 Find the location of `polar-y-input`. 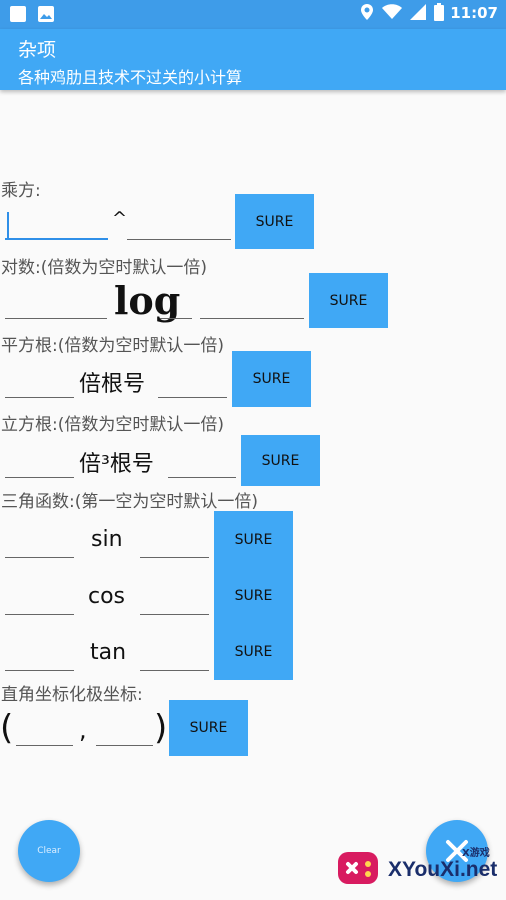

polar-y-input is located at coordinates (124, 730).